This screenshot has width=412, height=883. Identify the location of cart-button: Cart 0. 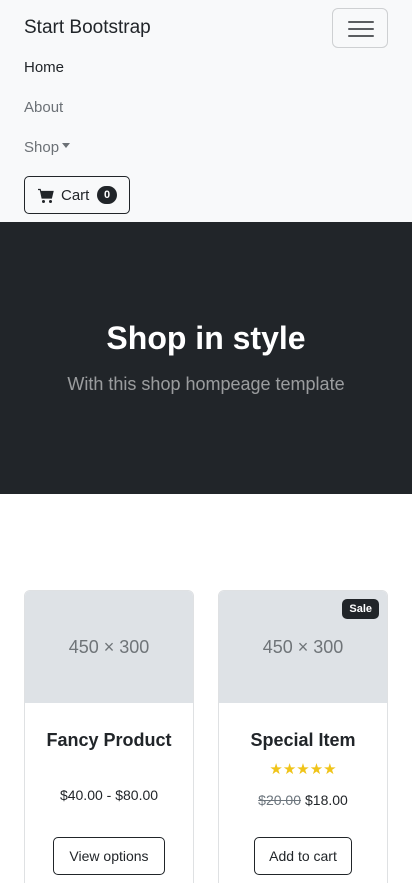
(77, 195).